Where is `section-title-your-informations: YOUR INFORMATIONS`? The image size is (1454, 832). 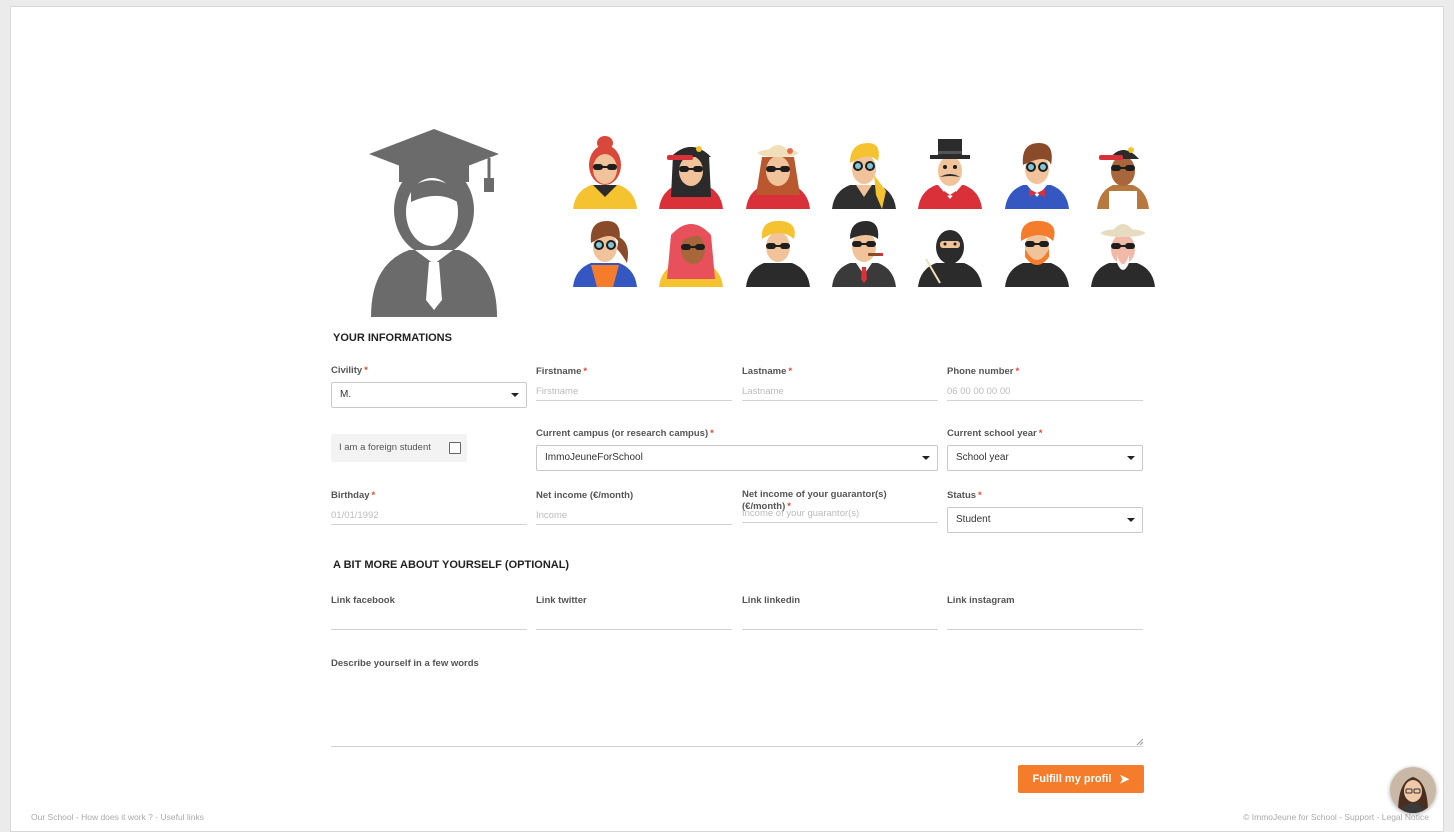 section-title-your-informations: YOUR INFORMATIONS is located at coordinates (392, 338).